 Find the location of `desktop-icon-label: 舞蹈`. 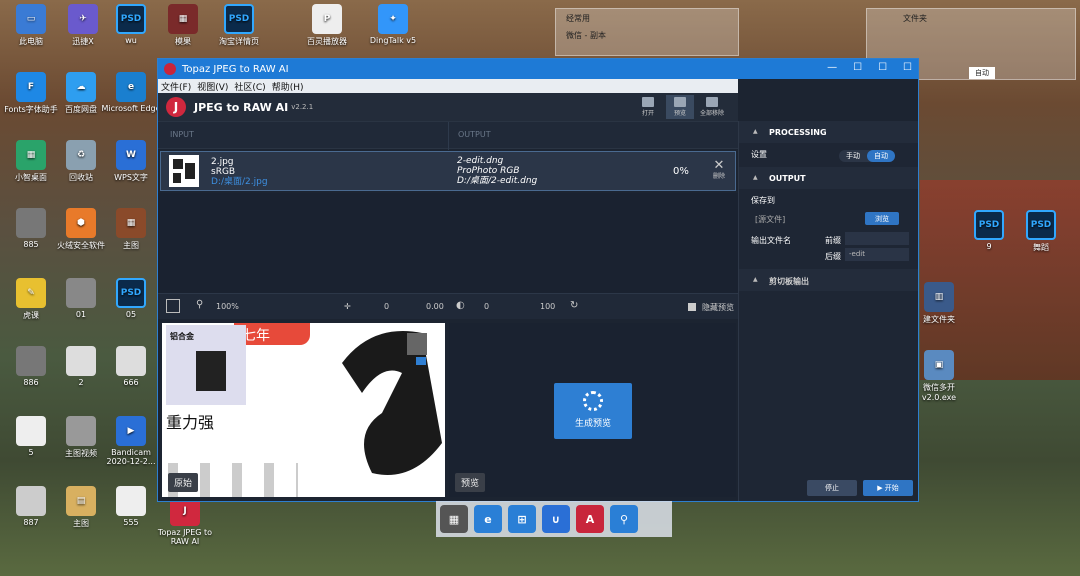

desktop-icon-label: 舞蹈 is located at coordinates (1041, 247).